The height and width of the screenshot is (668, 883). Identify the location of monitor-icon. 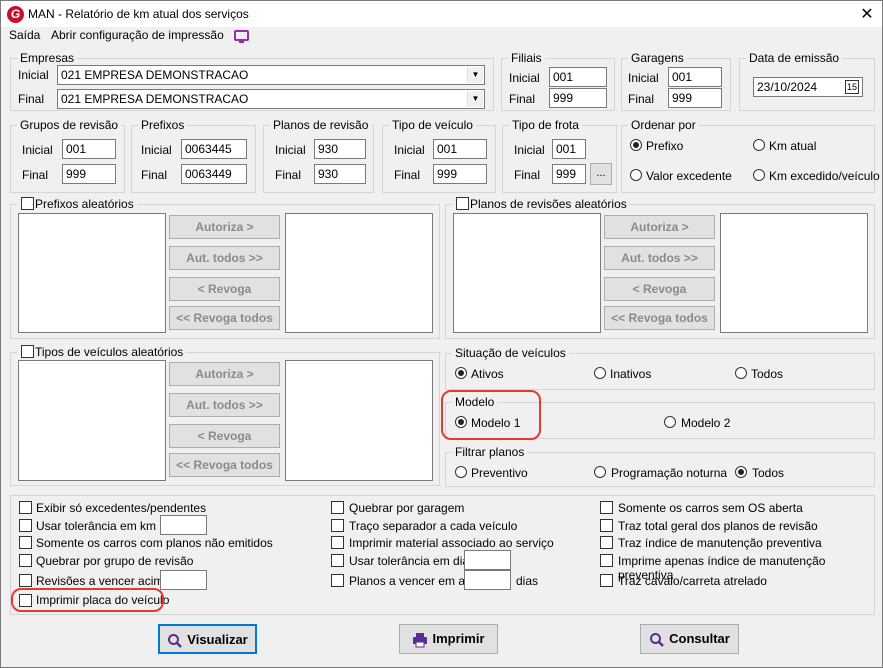
(241, 35).